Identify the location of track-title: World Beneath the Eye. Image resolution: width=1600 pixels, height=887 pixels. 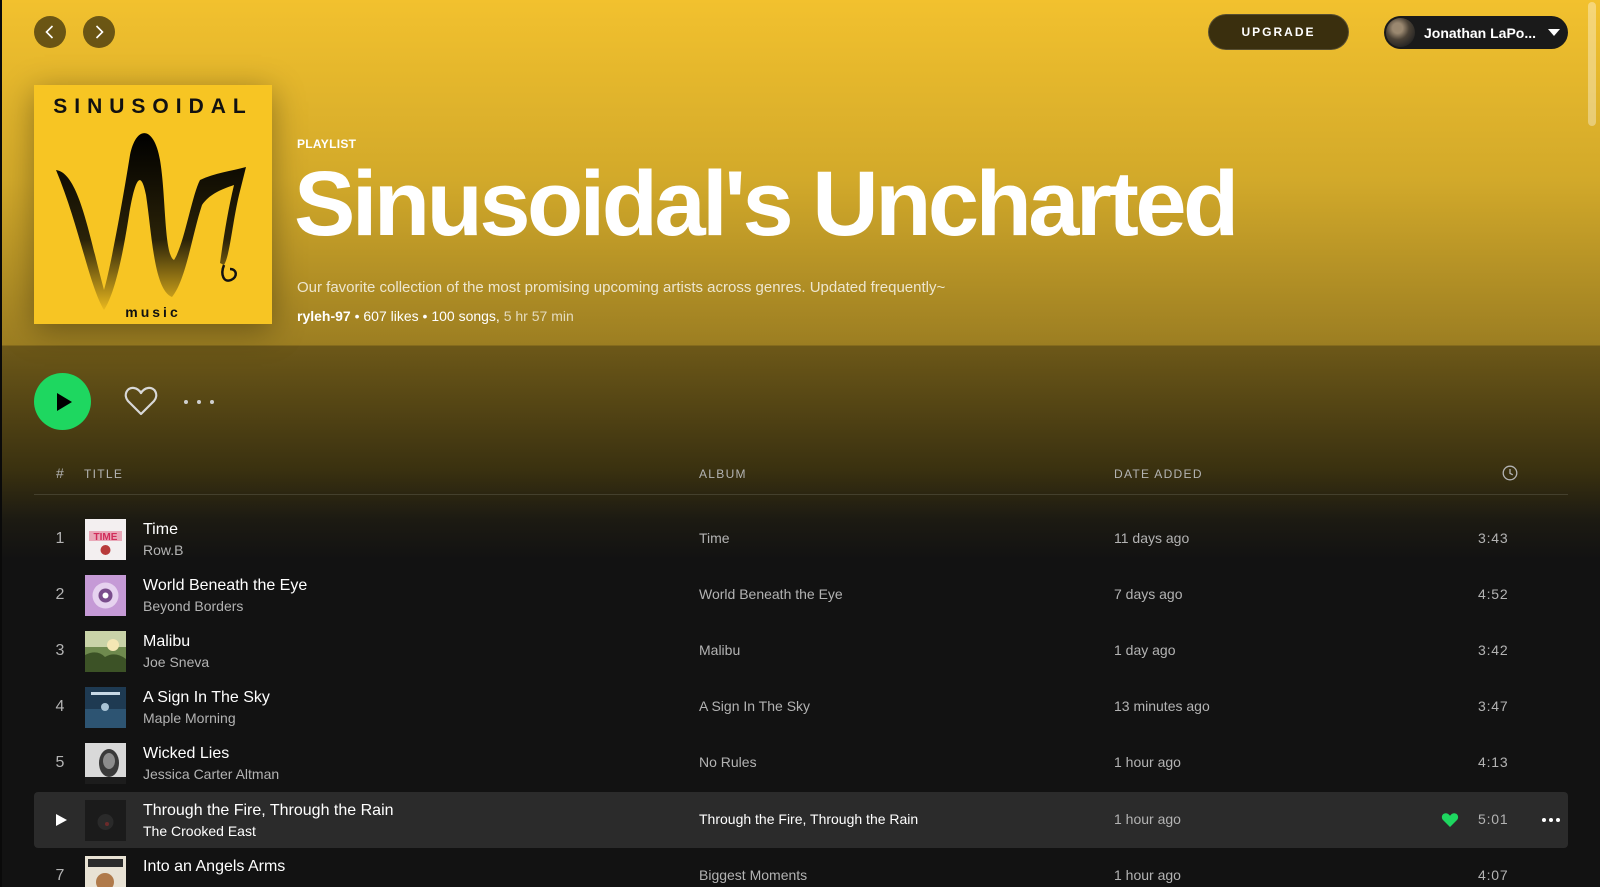
(225, 586).